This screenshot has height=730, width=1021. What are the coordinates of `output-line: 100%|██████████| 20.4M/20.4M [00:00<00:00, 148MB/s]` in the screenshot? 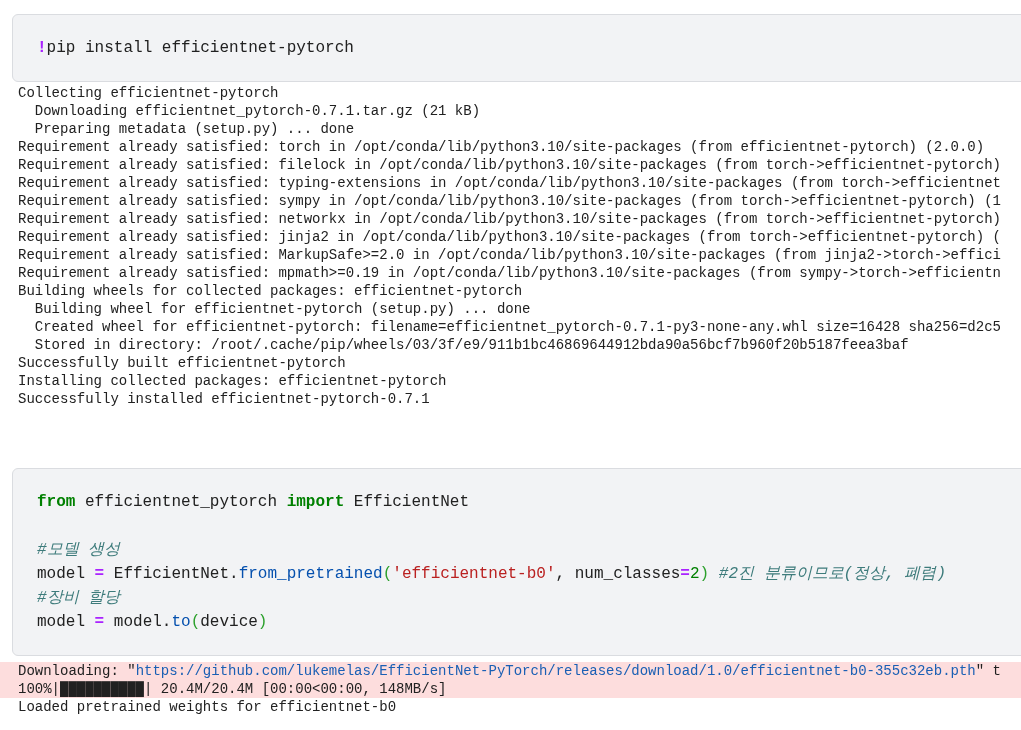 It's located at (233, 689).